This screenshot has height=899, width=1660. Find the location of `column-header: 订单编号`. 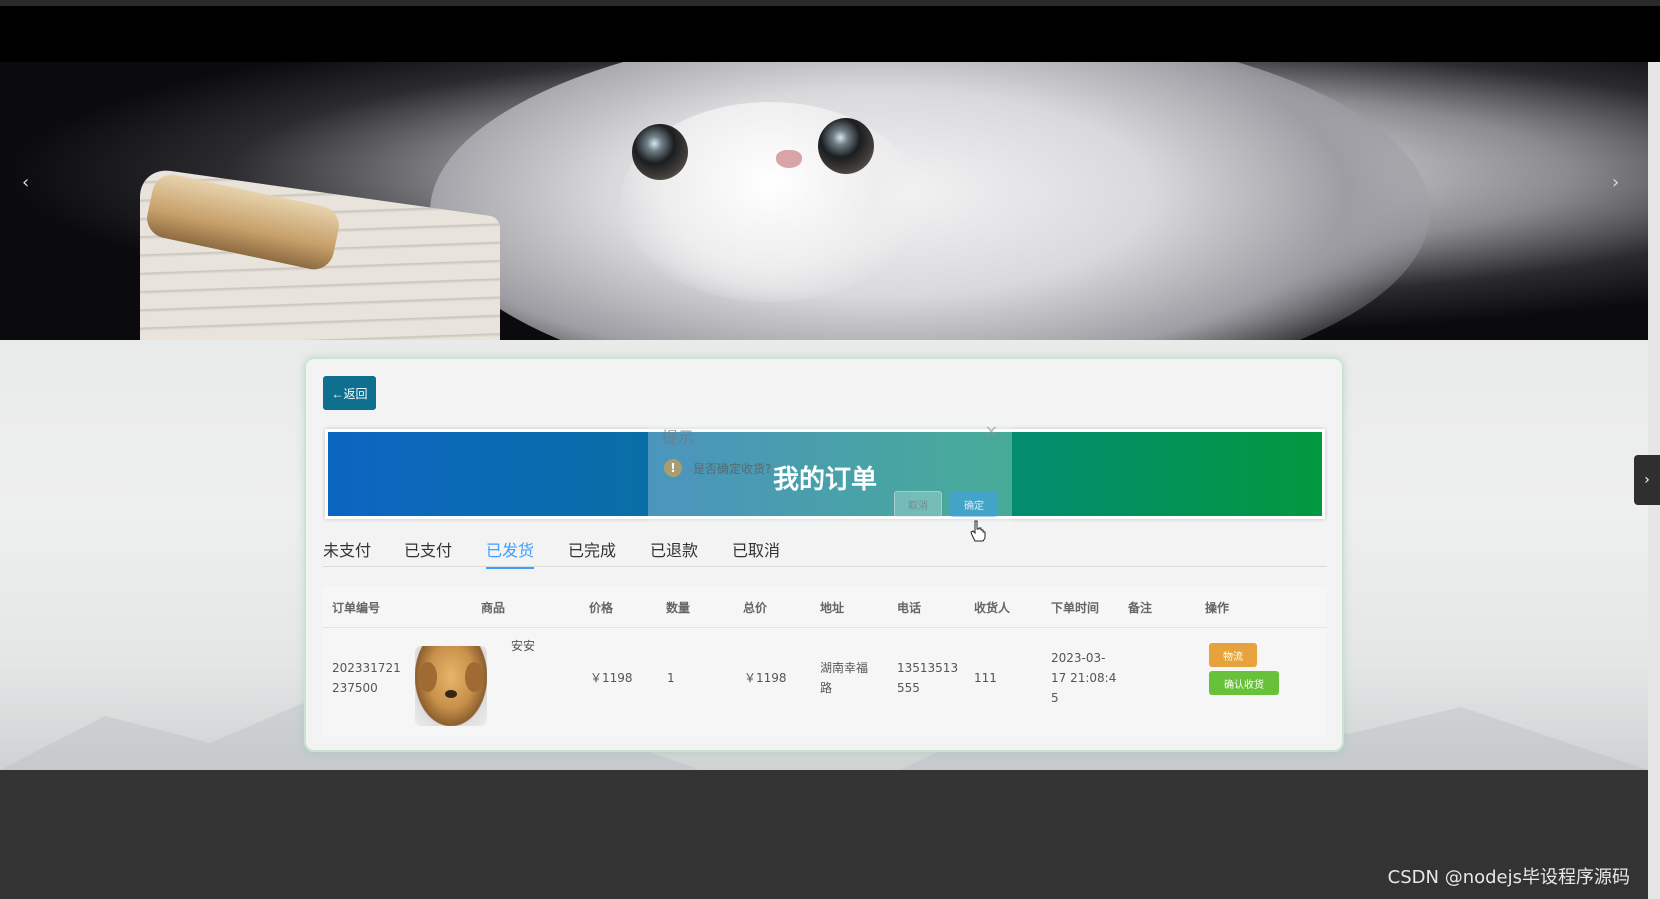

column-header: 订单编号 is located at coordinates (356, 608).